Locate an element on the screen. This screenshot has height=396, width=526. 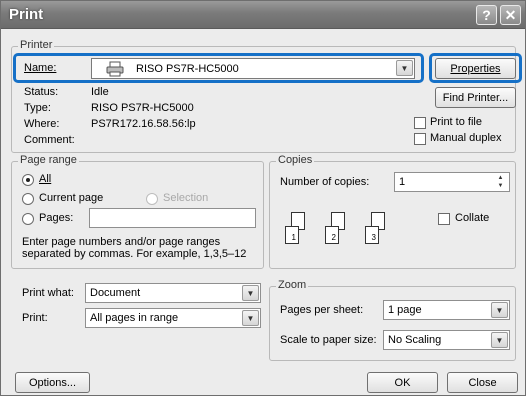
selection-radio is located at coordinates (152, 199).